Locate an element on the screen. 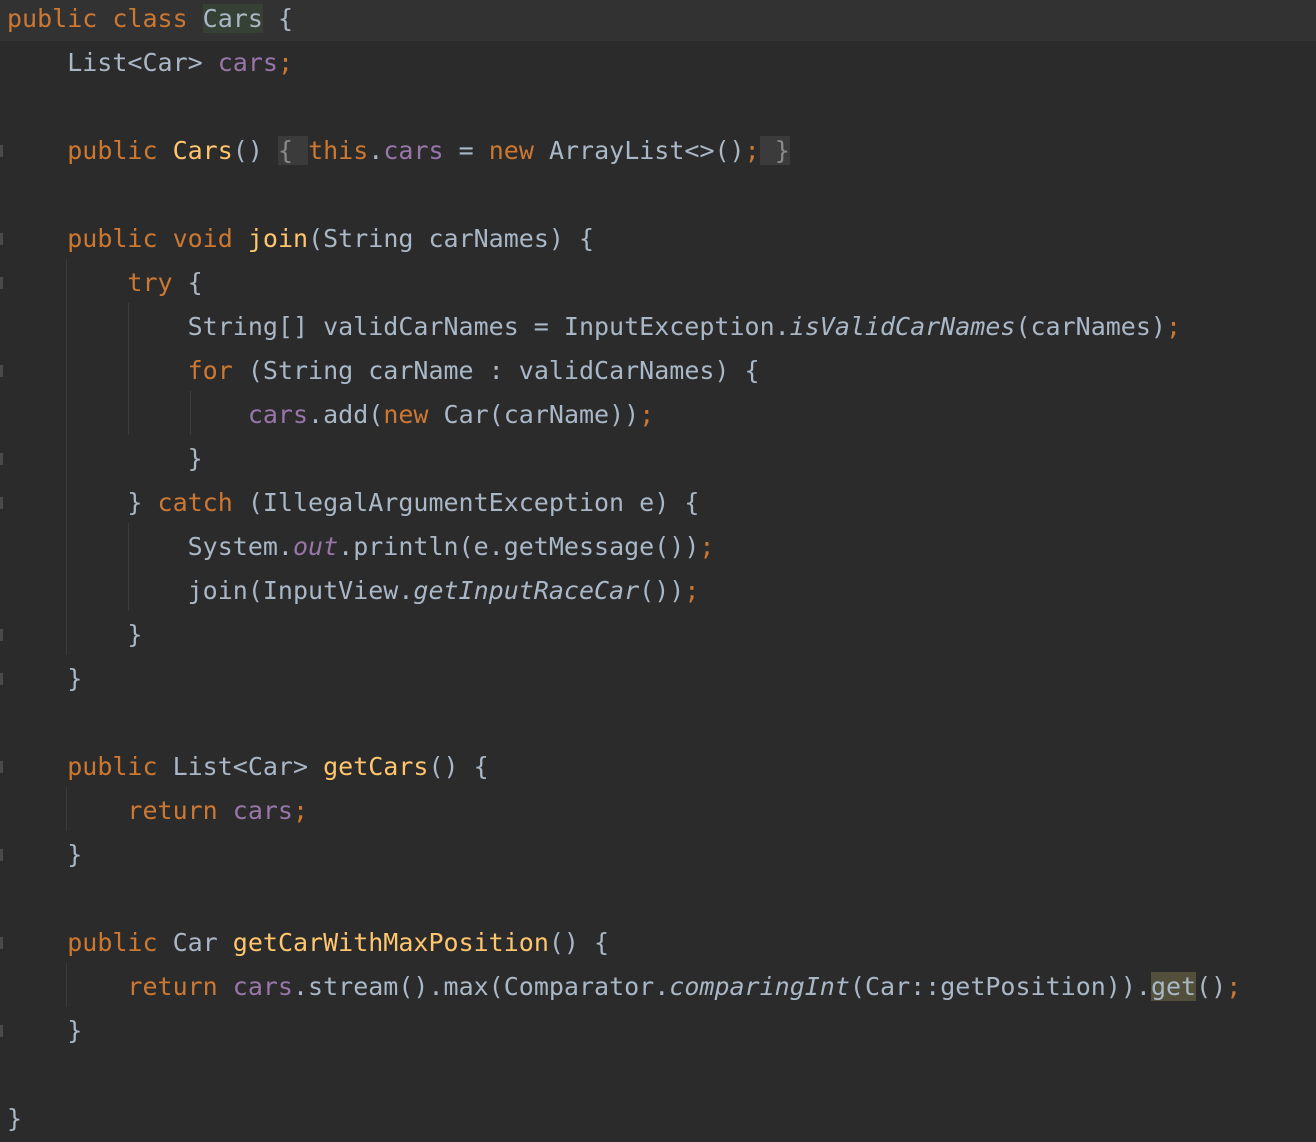 The image size is (1316, 1142). code-token: System. is located at coordinates (150, 546).